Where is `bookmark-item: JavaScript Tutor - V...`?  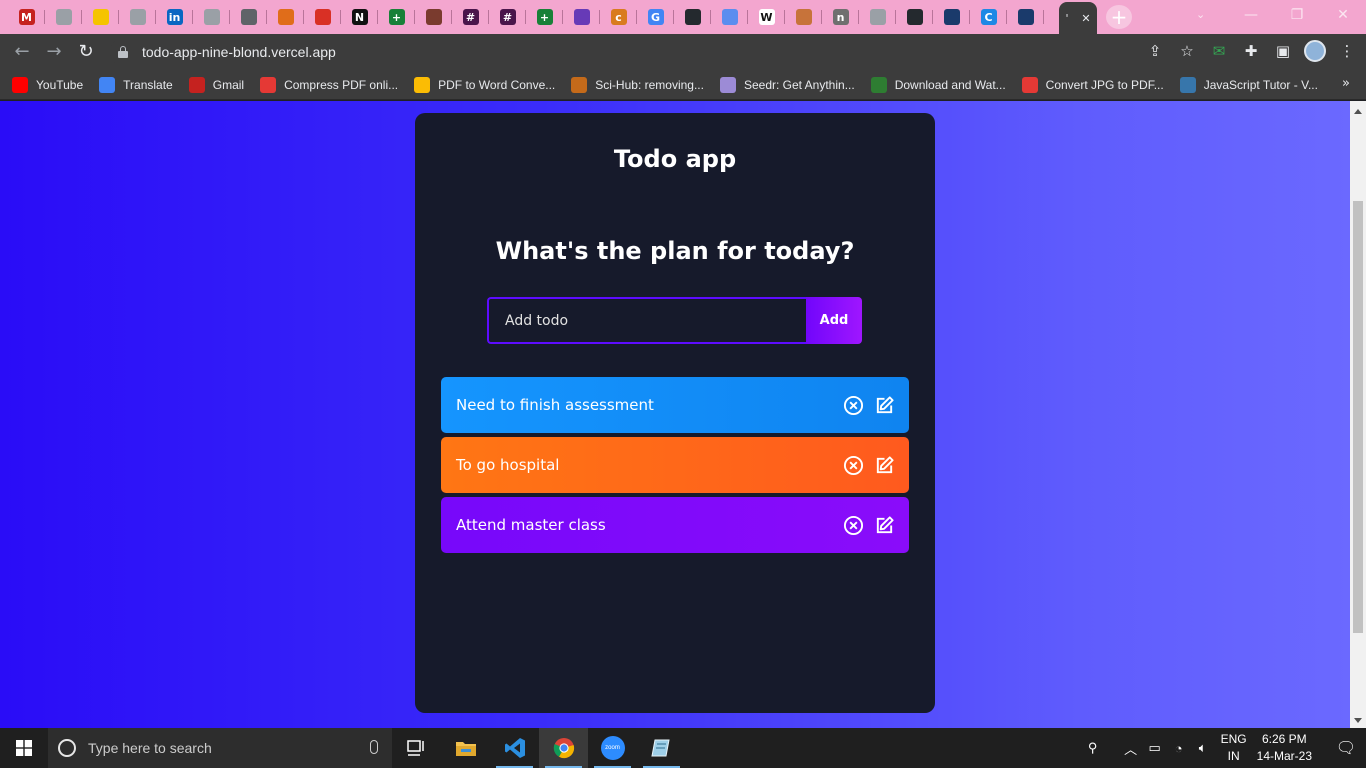
bookmark-item: JavaScript Tutor - V... is located at coordinates (1248, 84).